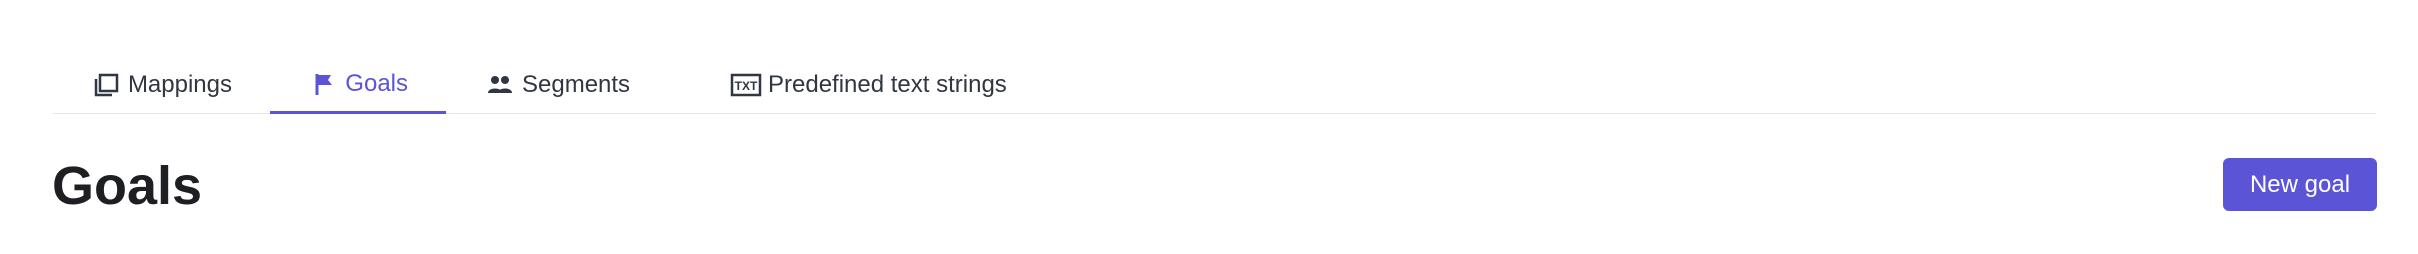 Image resolution: width=2418 pixels, height=254 pixels. Describe the element at coordinates (106, 85) in the screenshot. I see `mappings-icon` at that location.